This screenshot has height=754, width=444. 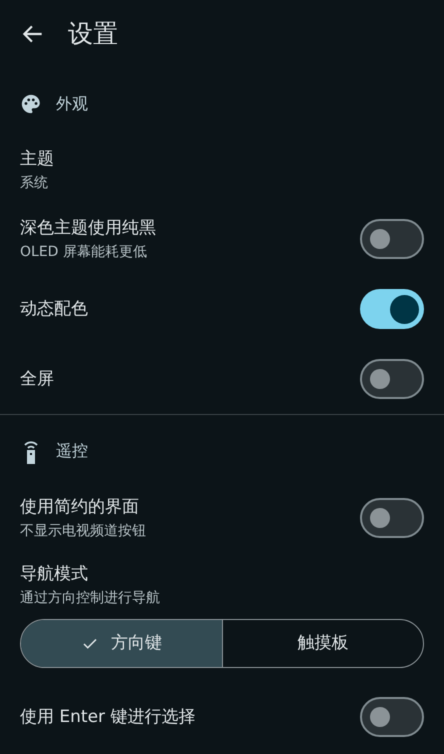 I want to click on setting-summary: 系统, so click(x=34, y=183).